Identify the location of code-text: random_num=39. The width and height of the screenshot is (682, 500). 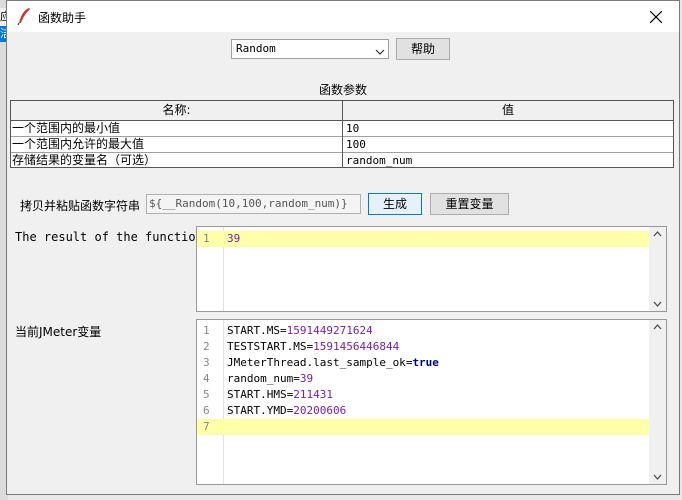
(270, 378).